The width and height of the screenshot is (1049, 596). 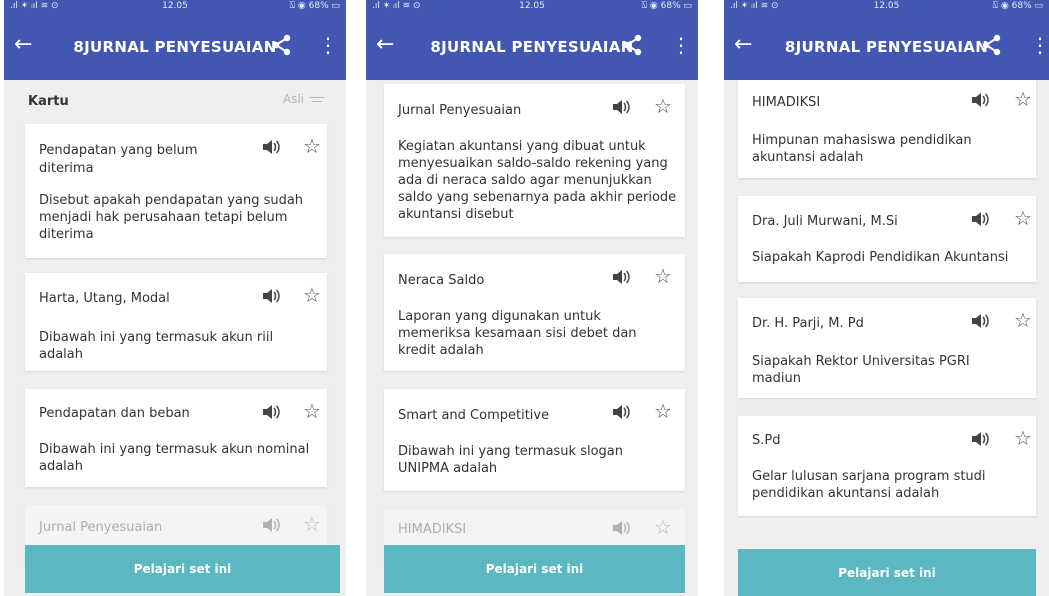 What do you see at coordinates (118, 159) in the screenshot?
I see `card-term: Pendapatan yang belum diterima` at bounding box center [118, 159].